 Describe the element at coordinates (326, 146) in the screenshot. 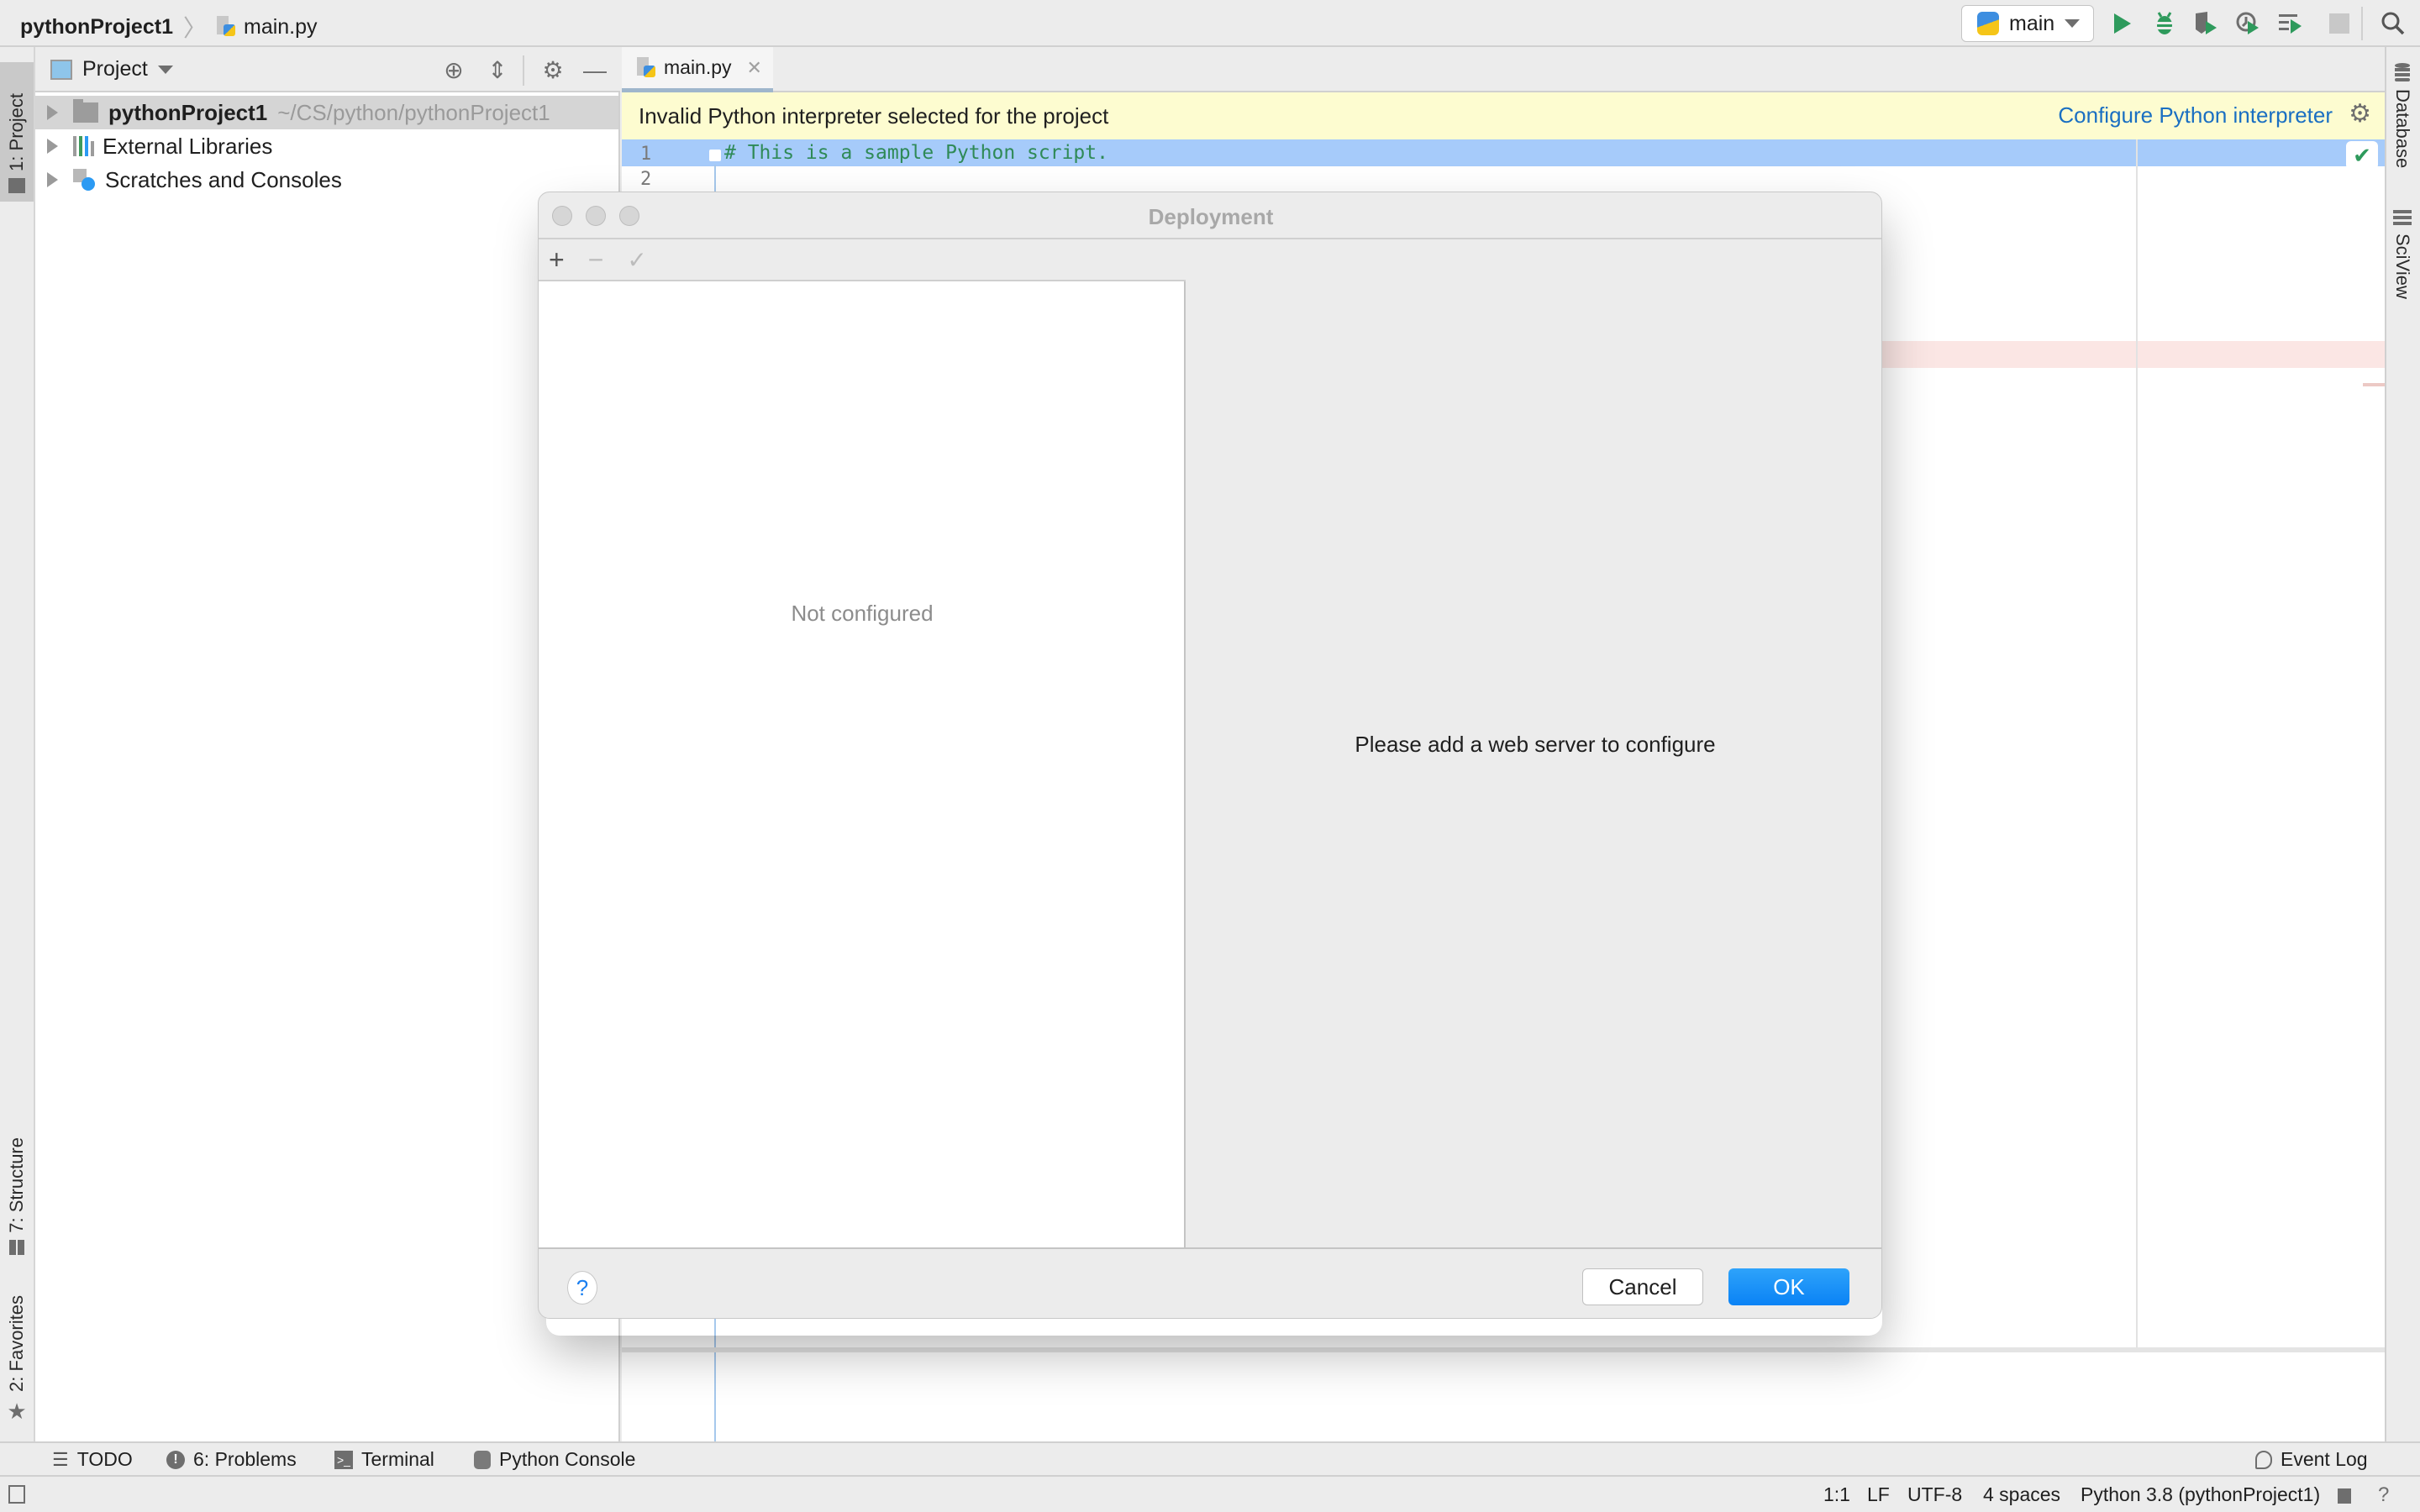

I see `tree-item-external-libraries: External Libraries` at that location.